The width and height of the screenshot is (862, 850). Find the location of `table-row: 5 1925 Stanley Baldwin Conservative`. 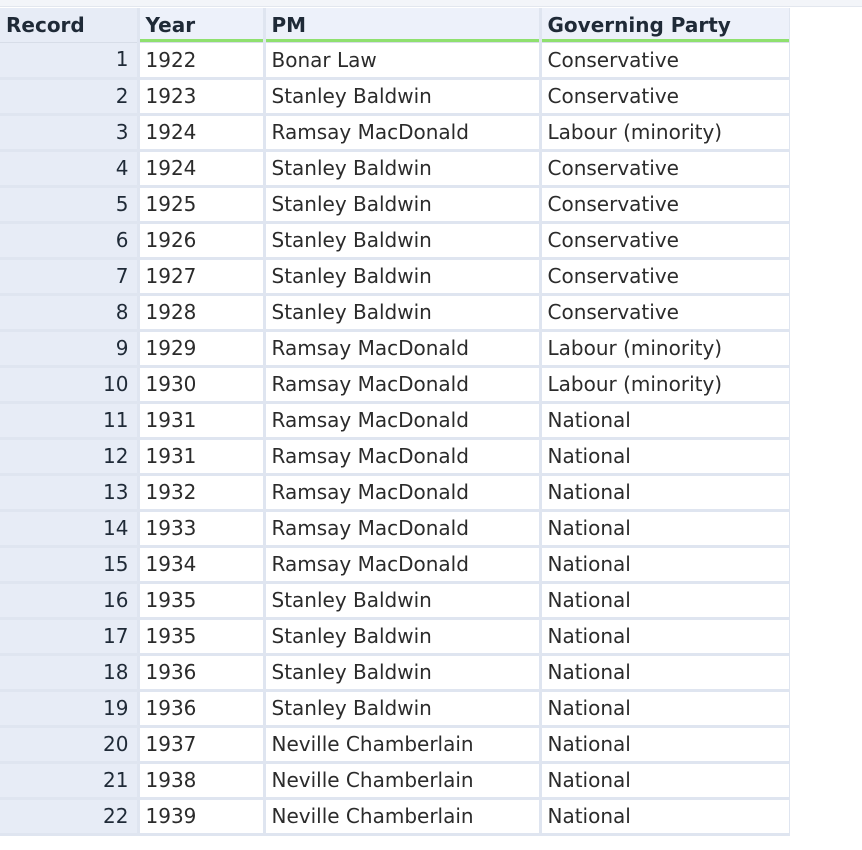

table-row: 5 1925 Stanley Baldwin Conservative is located at coordinates (395, 205).